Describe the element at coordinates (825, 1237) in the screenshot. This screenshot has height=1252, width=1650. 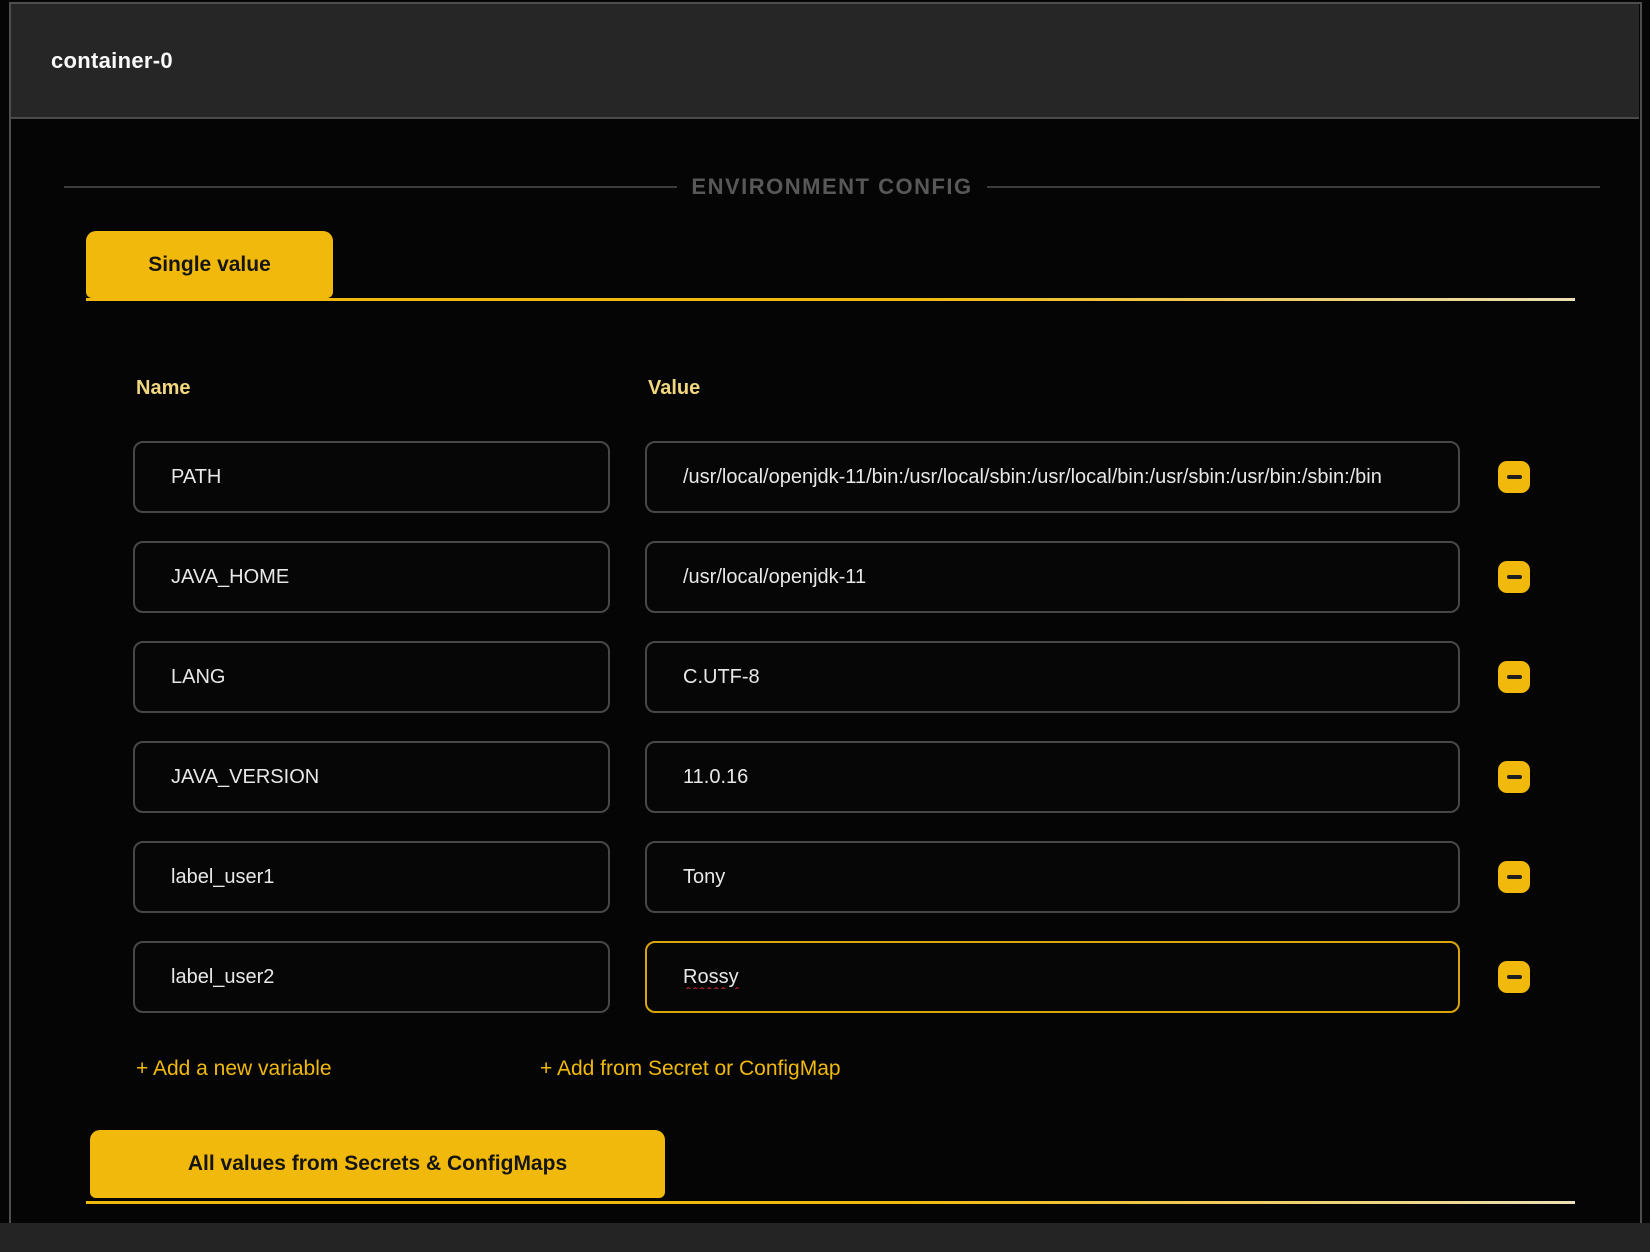
I see `footer-bar` at that location.